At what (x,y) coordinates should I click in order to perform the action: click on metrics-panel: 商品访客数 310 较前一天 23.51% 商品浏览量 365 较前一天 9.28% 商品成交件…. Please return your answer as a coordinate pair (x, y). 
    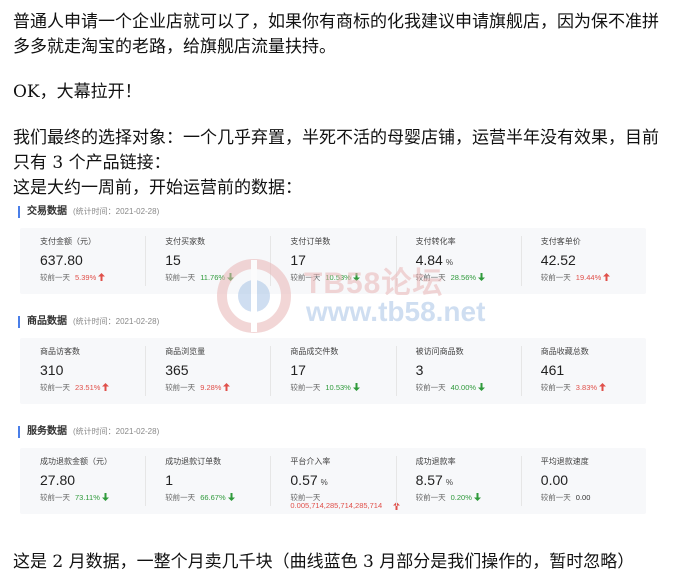
    Looking at the image, I should click on (333, 371).